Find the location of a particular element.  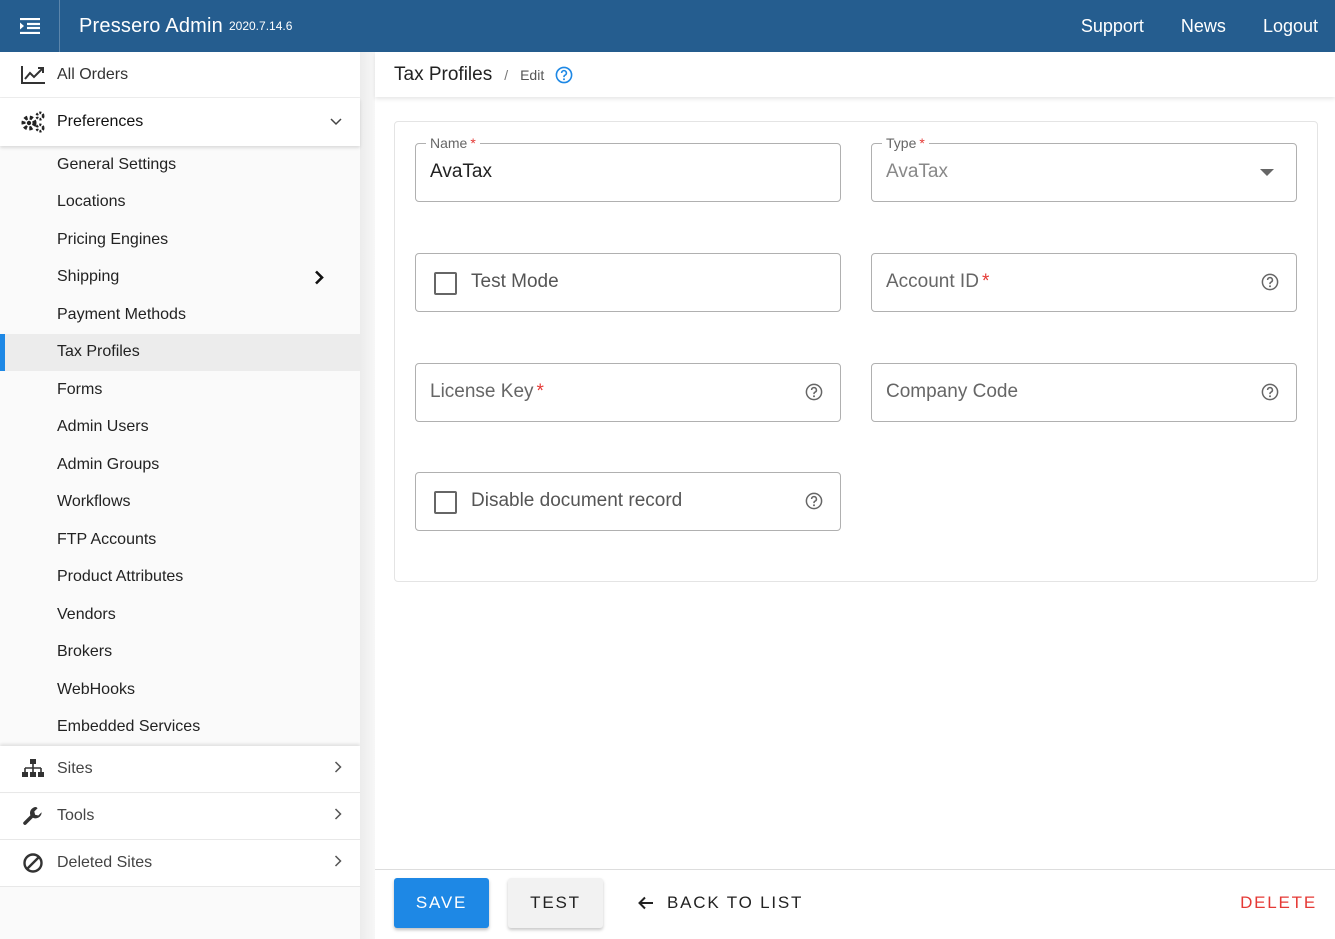

logout-link: Logout is located at coordinates (1290, 26).